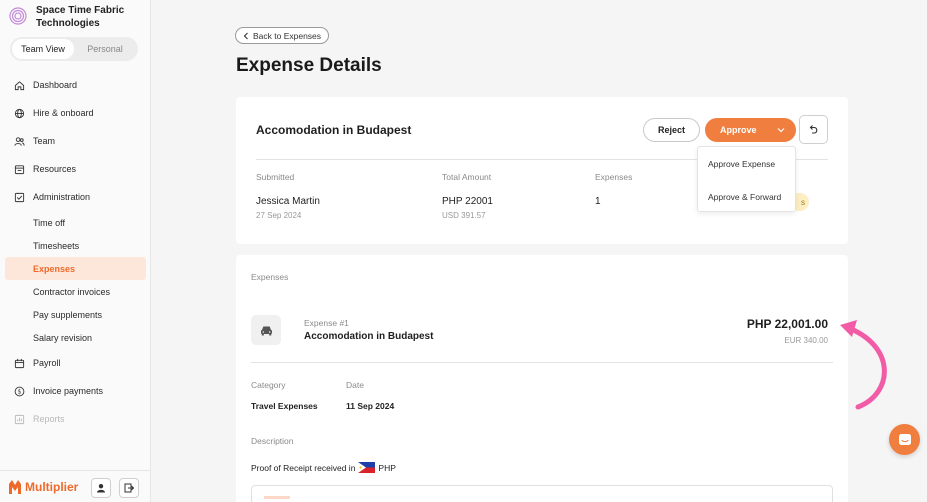 The height and width of the screenshot is (502, 927). What do you see at coordinates (272, 441) in the screenshot?
I see `description-label: Description` at bounding box center [272, 441].